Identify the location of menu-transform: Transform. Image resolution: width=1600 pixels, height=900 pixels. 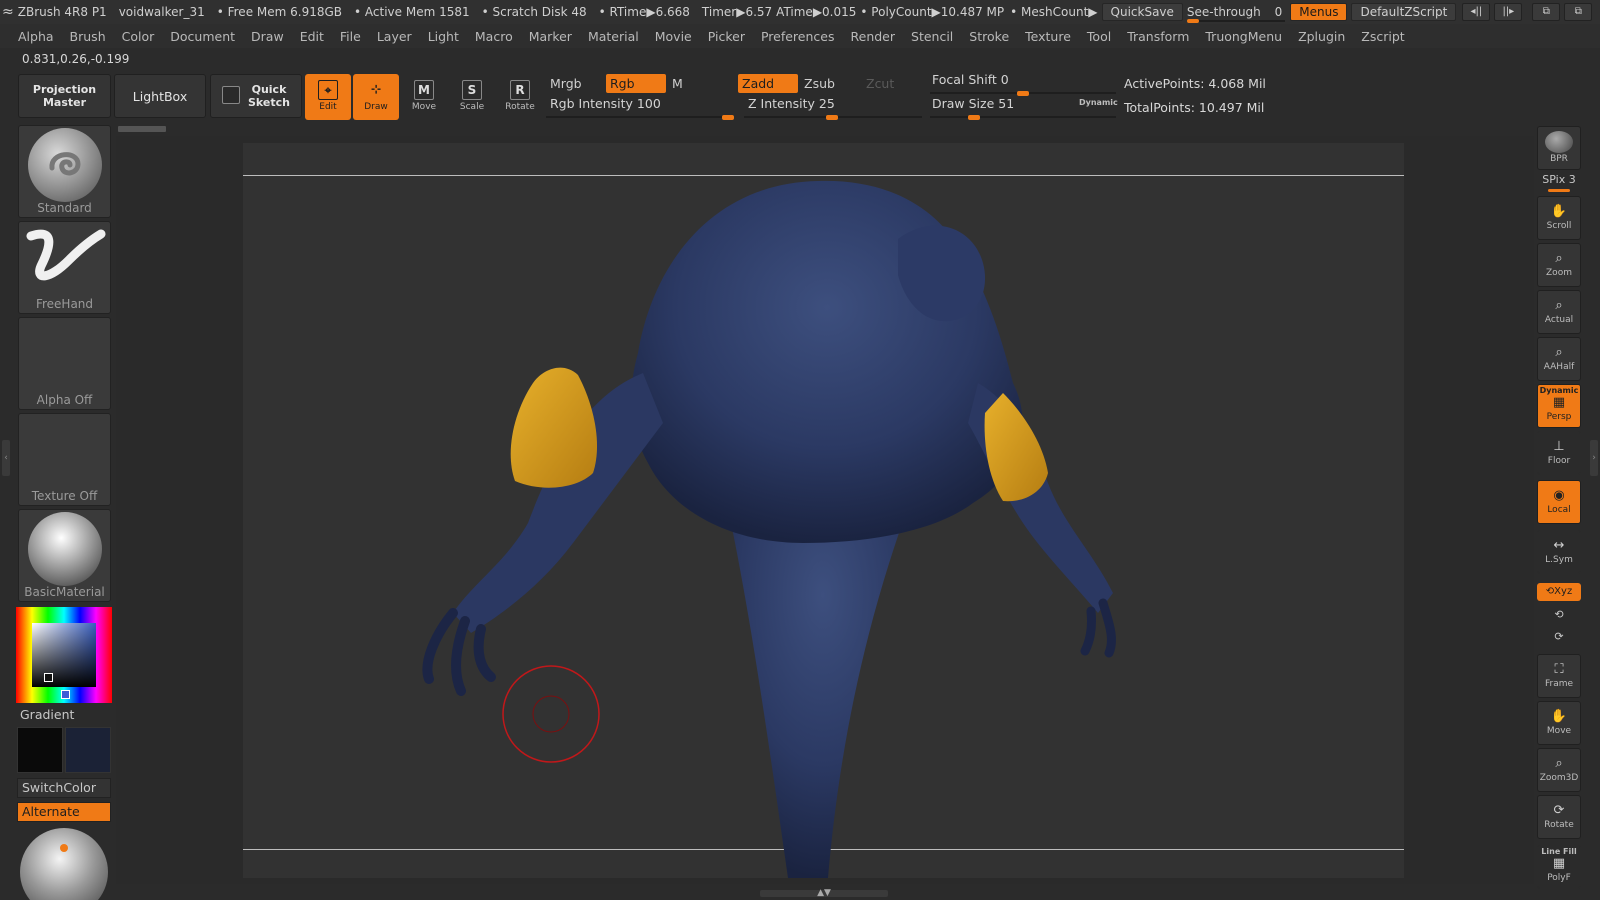
(1158, 36).